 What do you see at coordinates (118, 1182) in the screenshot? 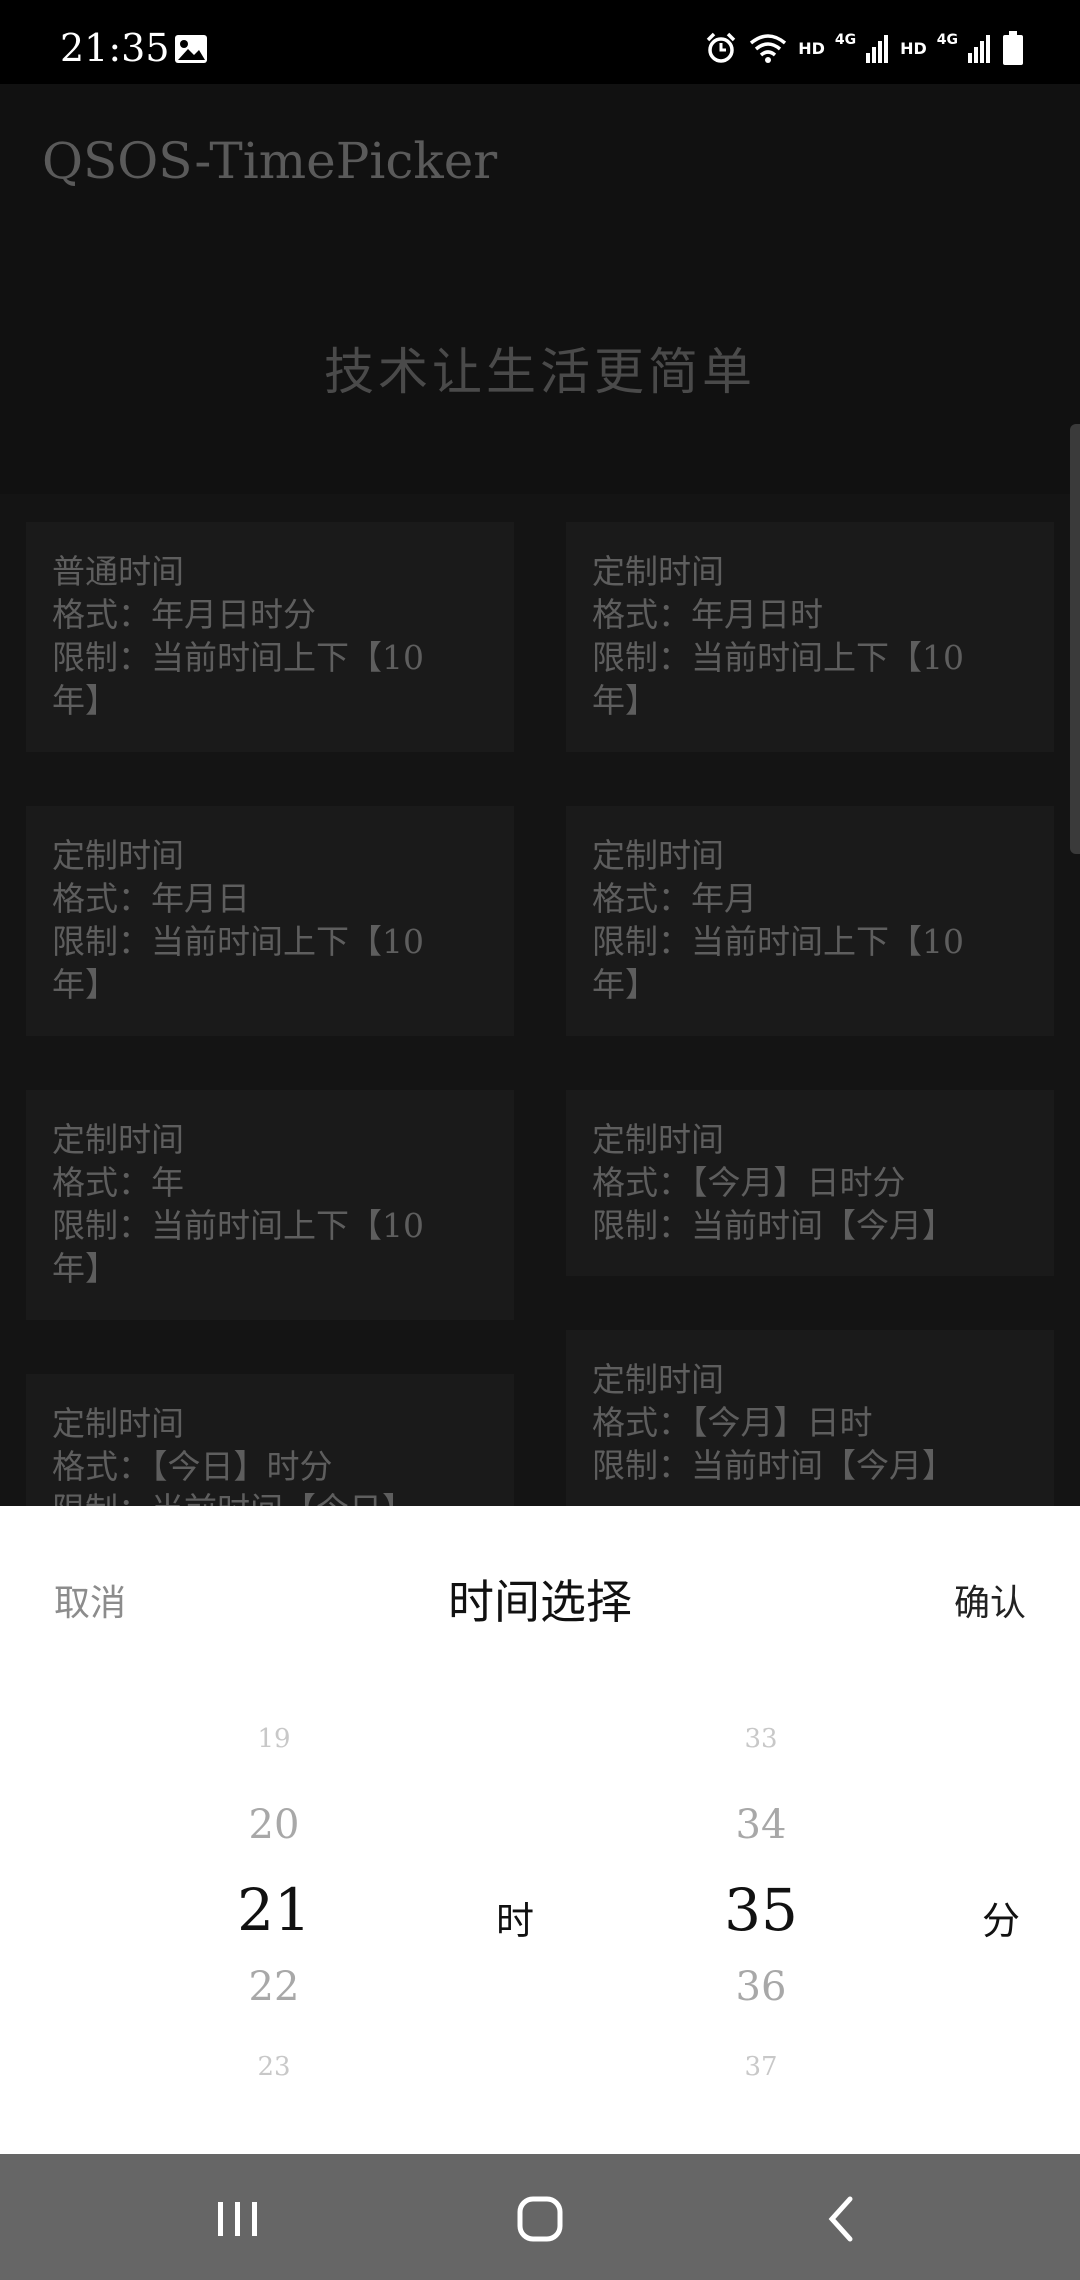
I see `card-line: 格式：年` at bounding box center [118, 1182].